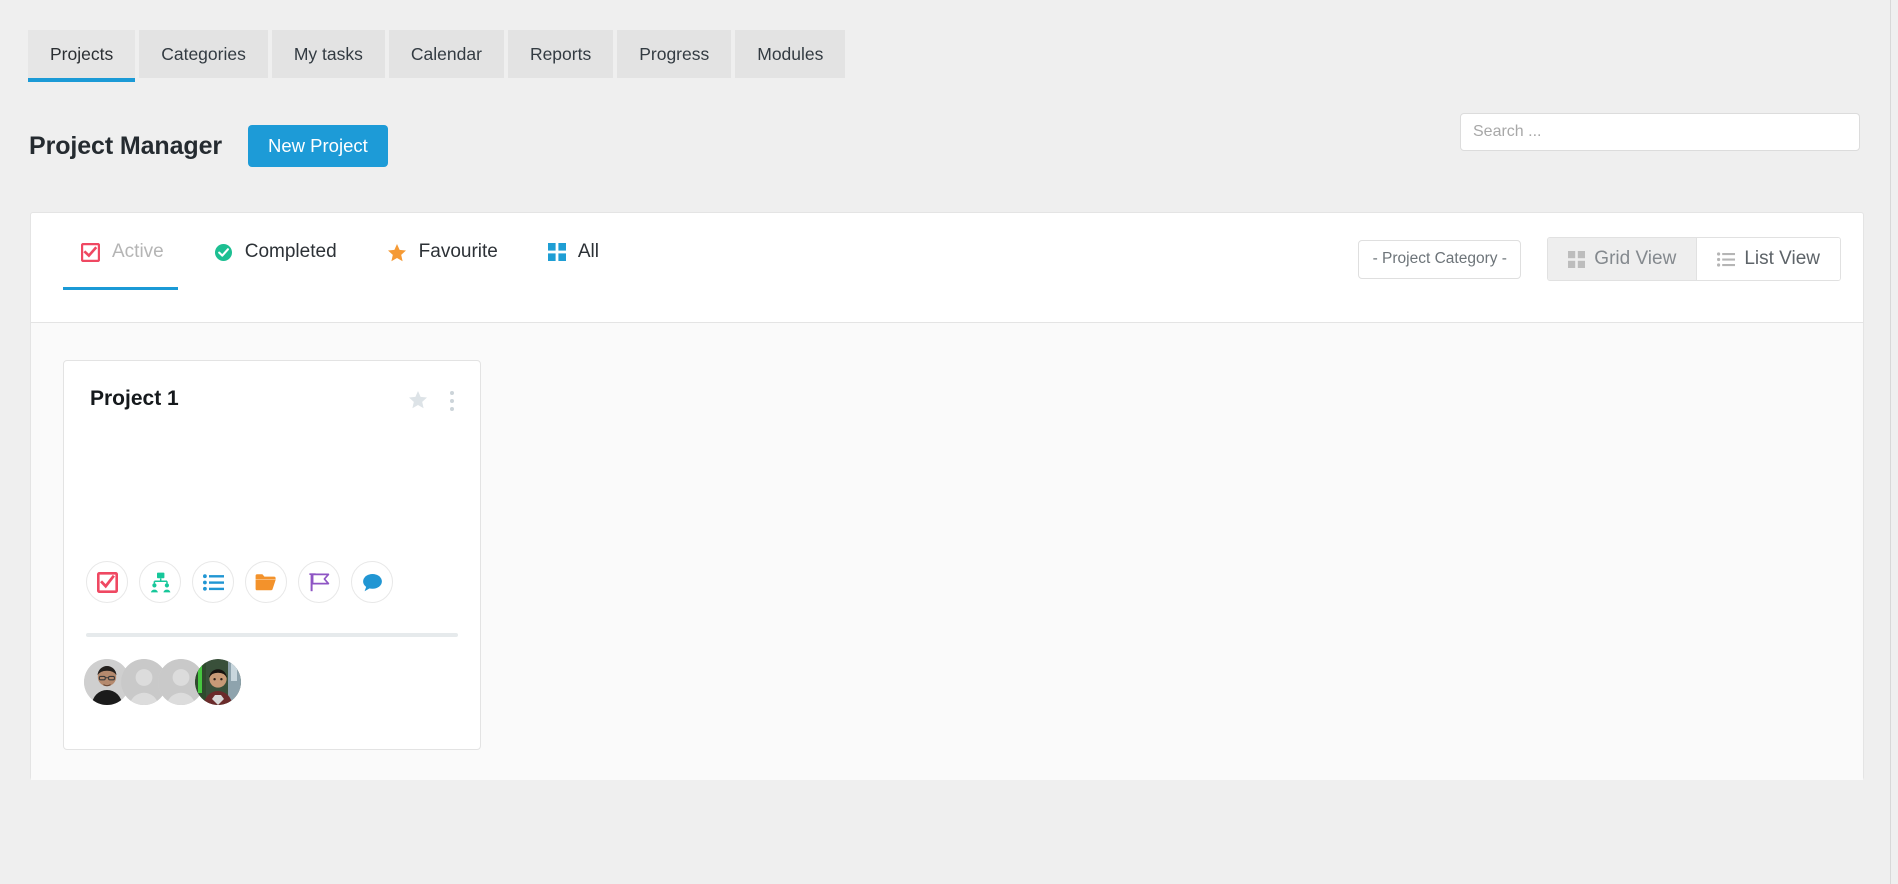 This screenshot has width=1898, height=884. Describe the element at coordinates (588, 251) in the screenshot. I see `filter-tab-label: All` at that location.